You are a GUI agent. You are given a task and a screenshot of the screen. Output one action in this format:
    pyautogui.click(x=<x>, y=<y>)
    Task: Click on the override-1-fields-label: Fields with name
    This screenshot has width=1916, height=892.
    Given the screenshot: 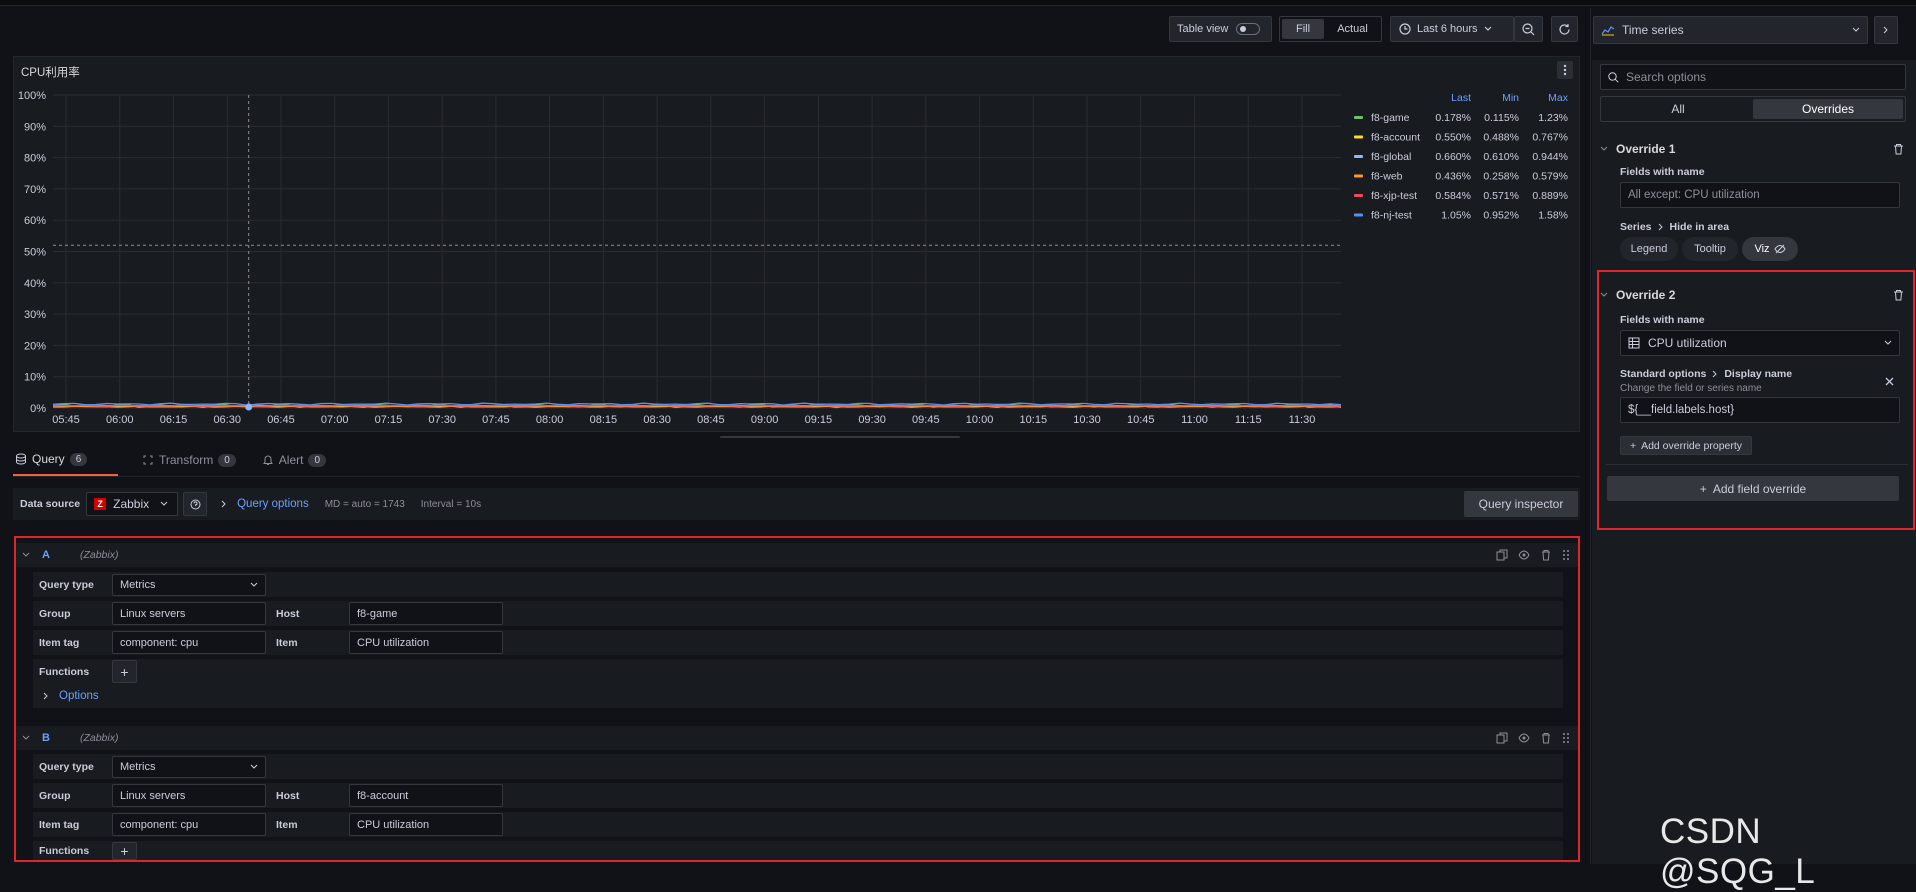 What is the action you would take?
    pyautogui.click(x=1662, y=172)
    